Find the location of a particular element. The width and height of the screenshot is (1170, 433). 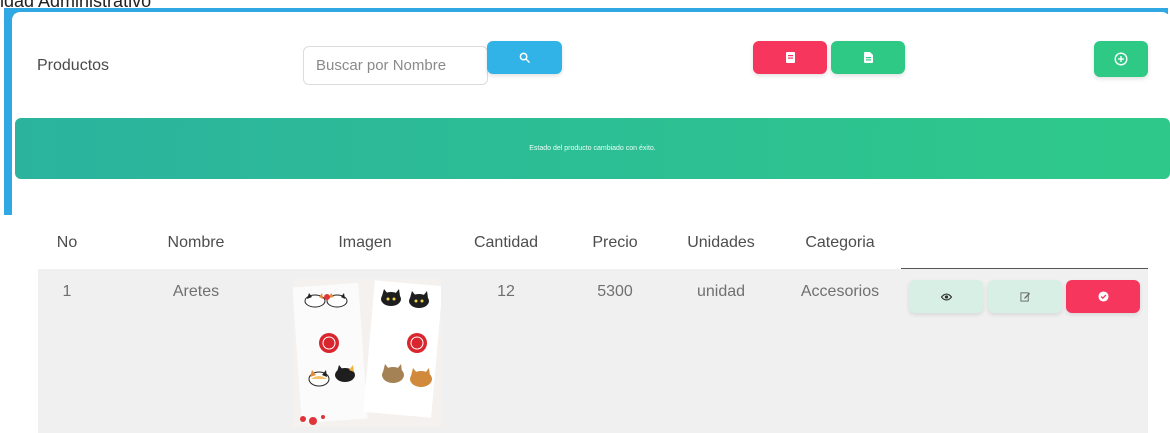

view-product-button is located at coordinates (946, 296).